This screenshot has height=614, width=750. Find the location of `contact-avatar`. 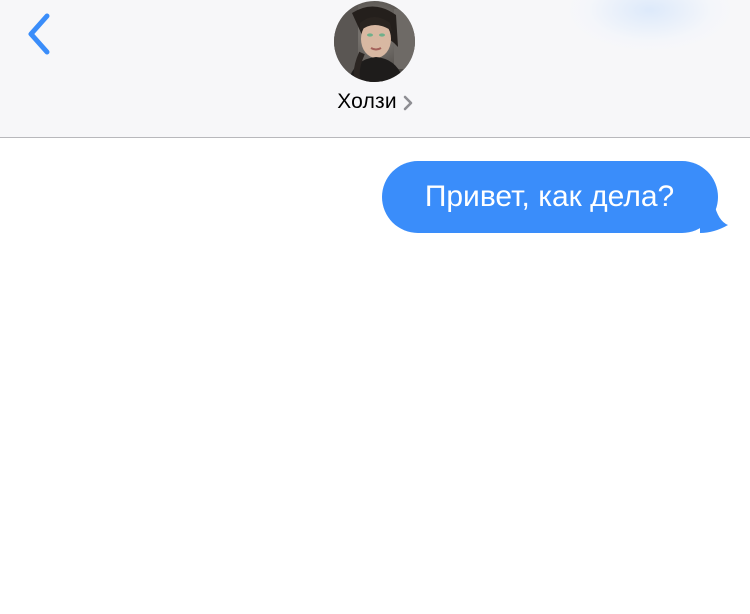

contact-avatar is located at coordinates (374, 41).